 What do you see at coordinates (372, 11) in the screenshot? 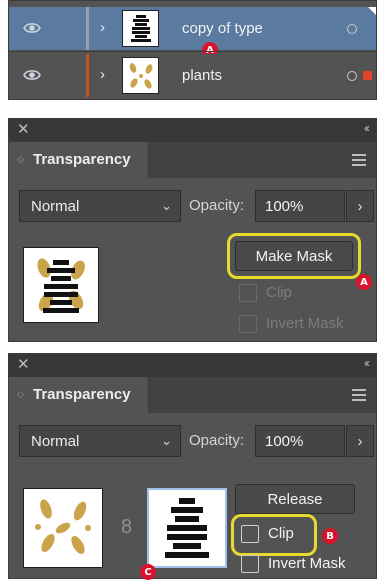
I see `corner-indicator-icon` at bounding box center [372, 11].